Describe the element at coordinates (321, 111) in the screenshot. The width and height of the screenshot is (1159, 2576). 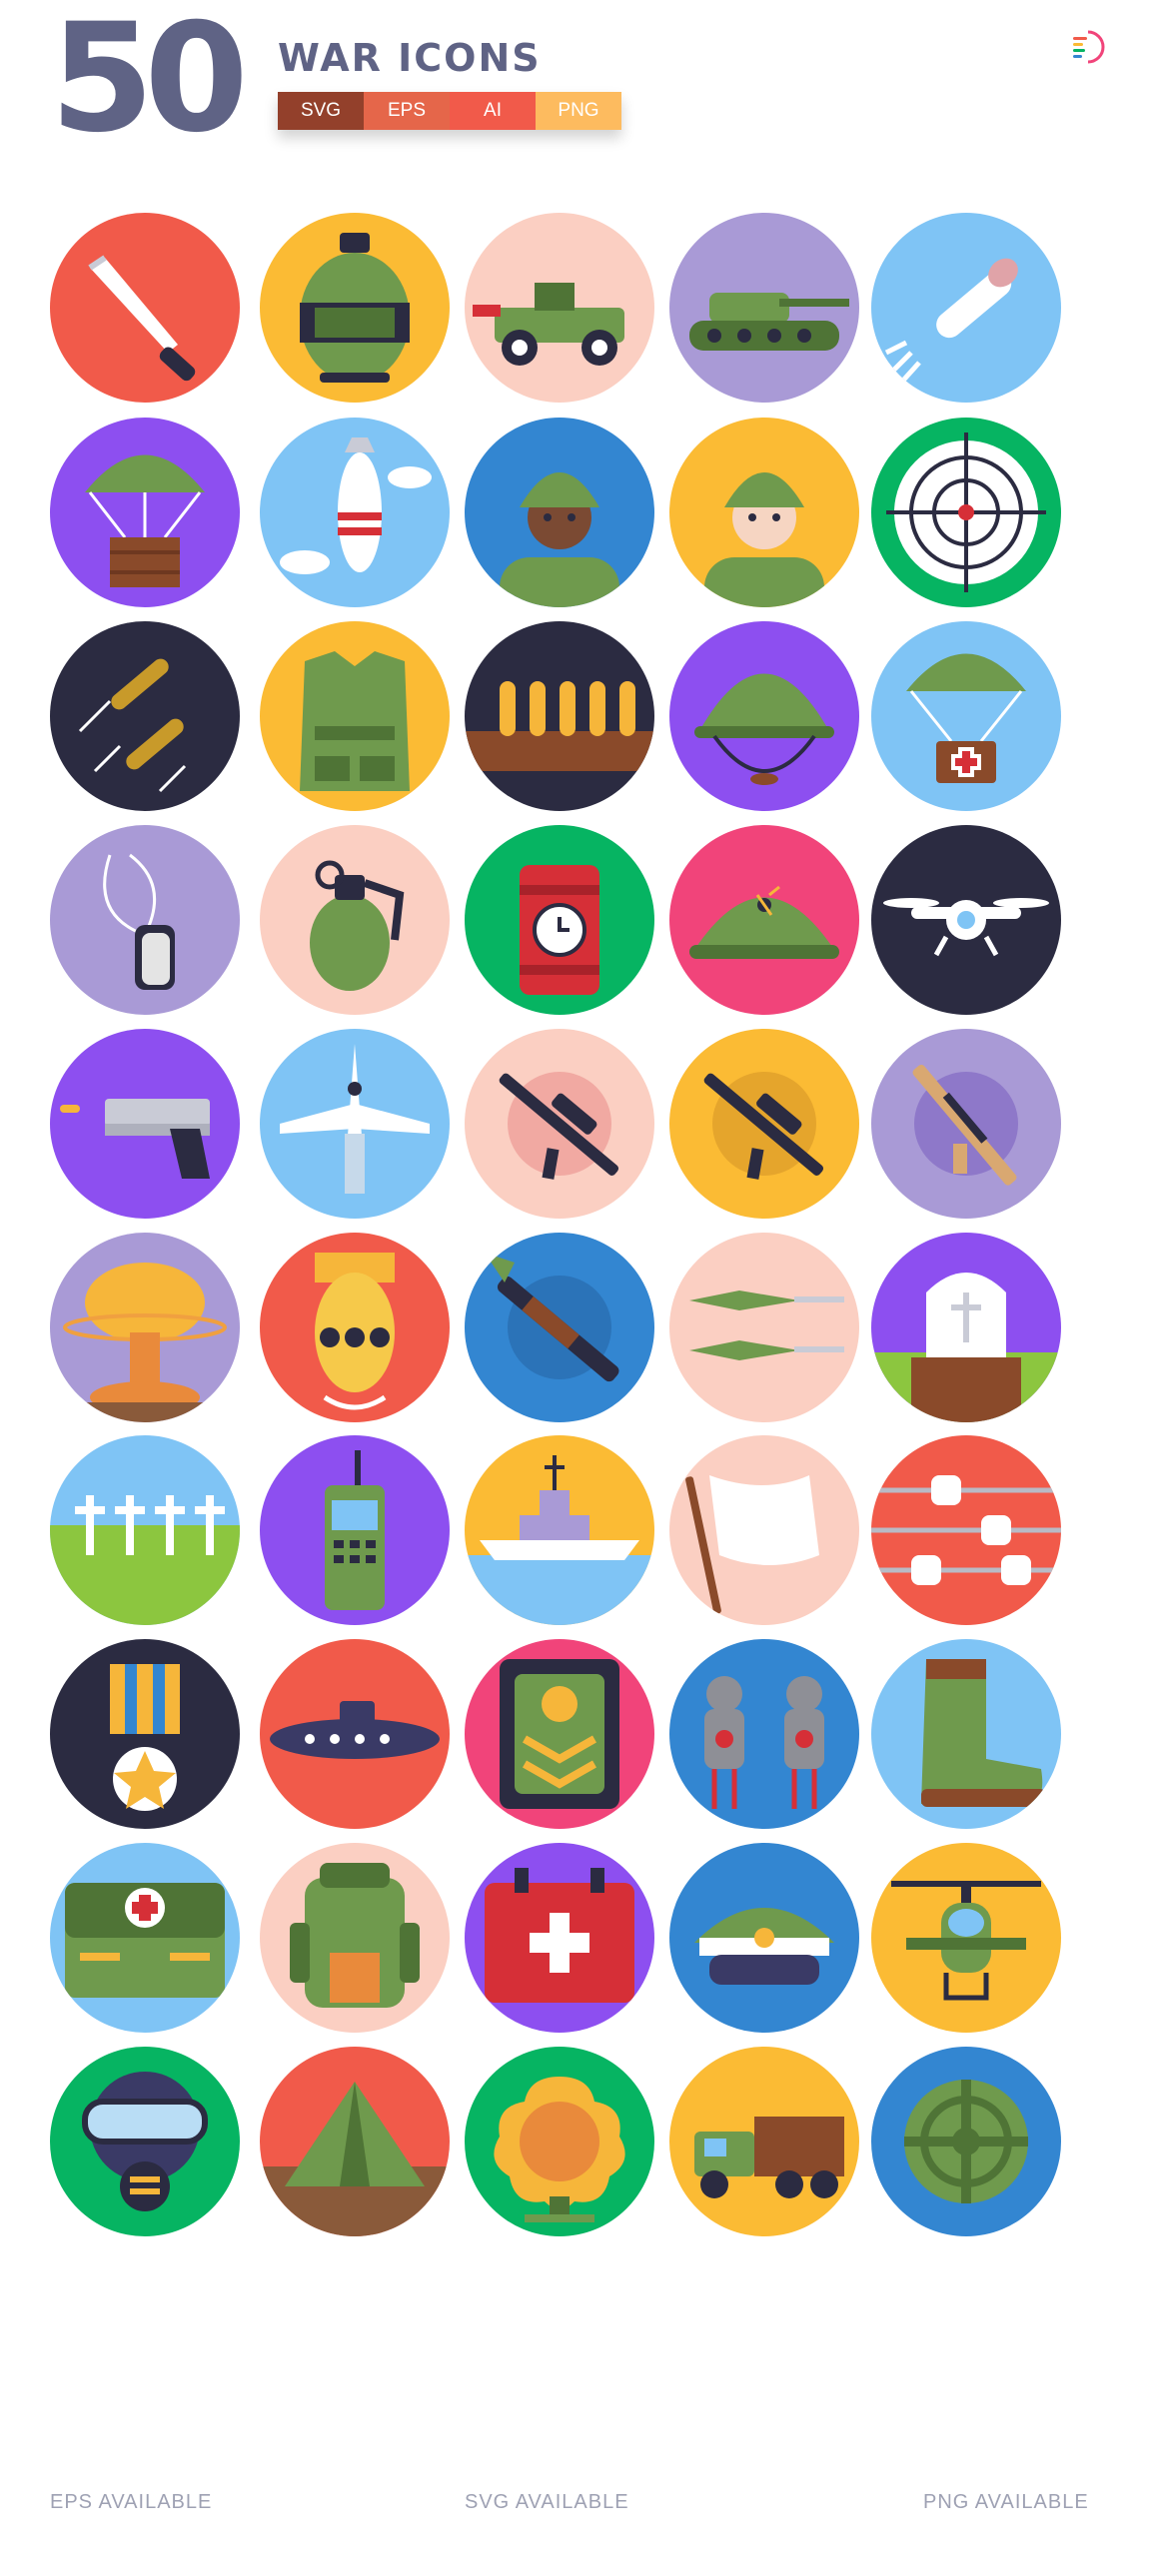
I see `format-badge-svg: SVG` at that location.